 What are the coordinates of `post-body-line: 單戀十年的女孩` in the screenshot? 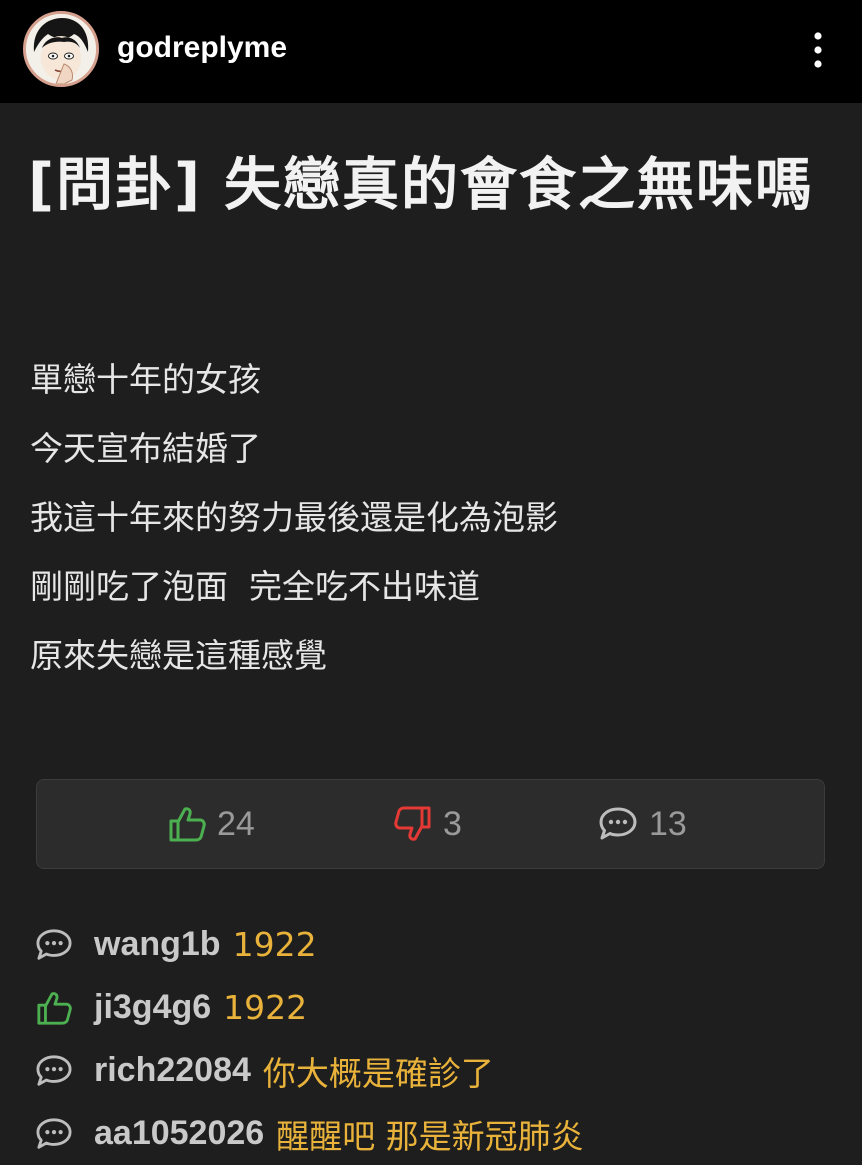 It's located at (145, 379).